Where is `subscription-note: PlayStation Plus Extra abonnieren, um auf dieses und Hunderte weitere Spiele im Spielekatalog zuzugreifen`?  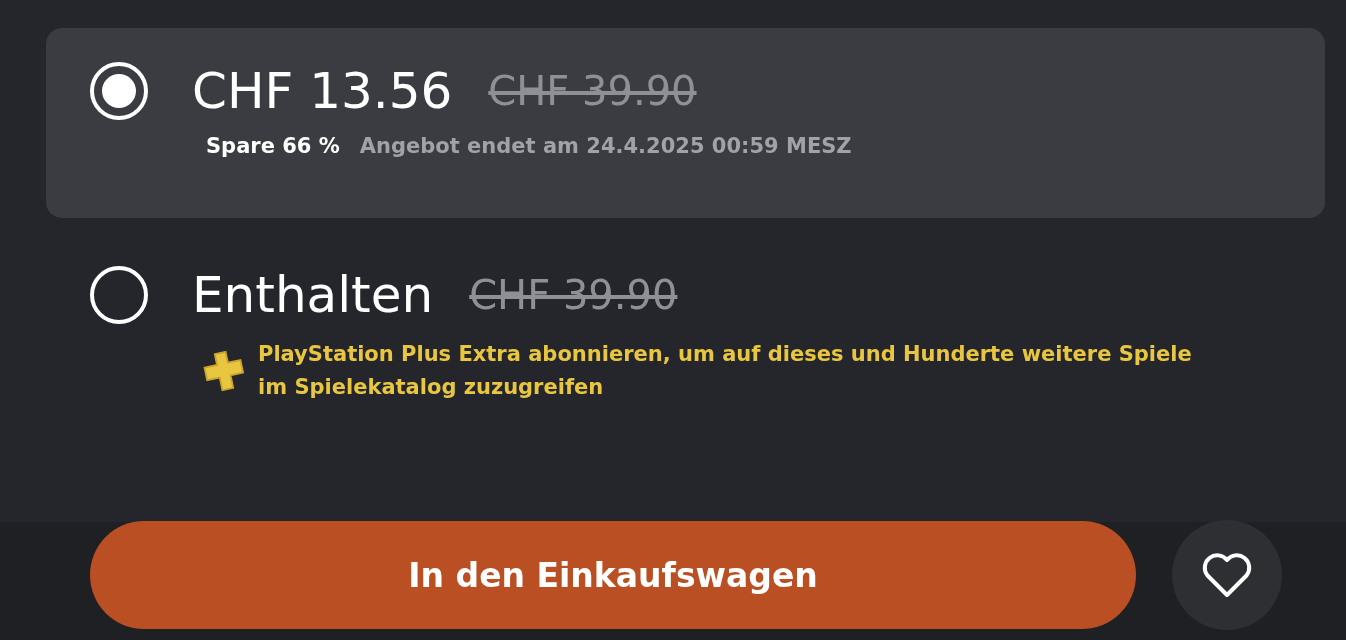
subscription-note: PlayStation Plus Extra abonnieren, um auf dieses und Hunderte weitere Spiele im Spielekatalog zuzugreifen is located at coordinates (725, 371).